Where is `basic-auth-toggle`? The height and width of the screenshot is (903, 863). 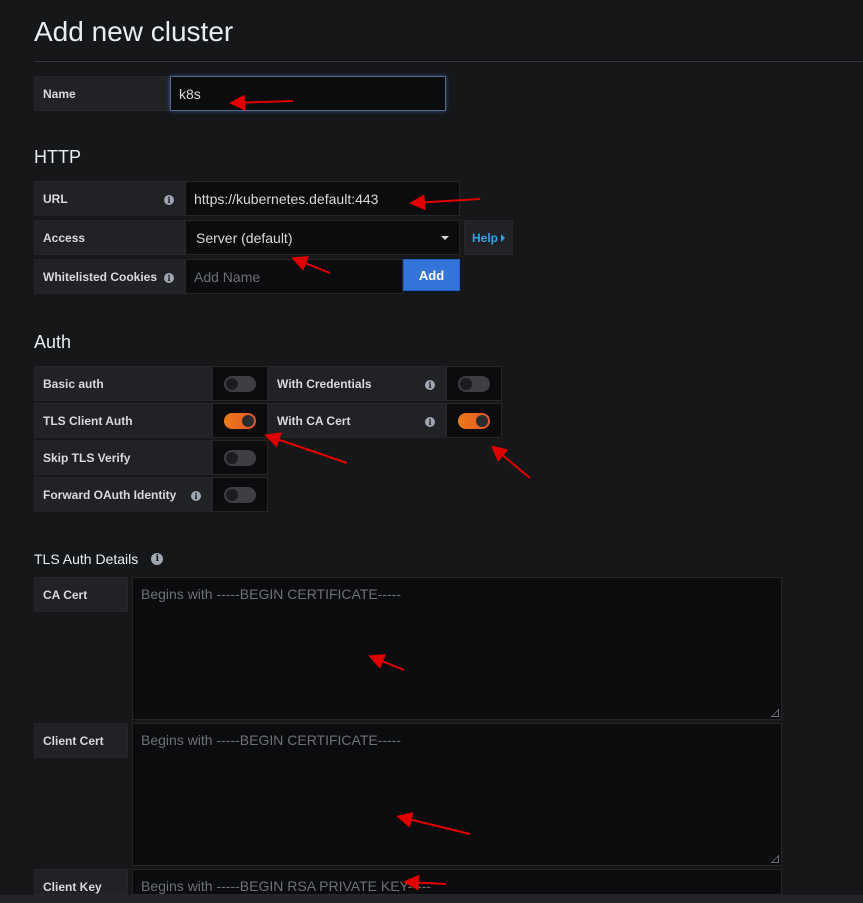 basic-auth-toggle is located at coordinates (240, 383).